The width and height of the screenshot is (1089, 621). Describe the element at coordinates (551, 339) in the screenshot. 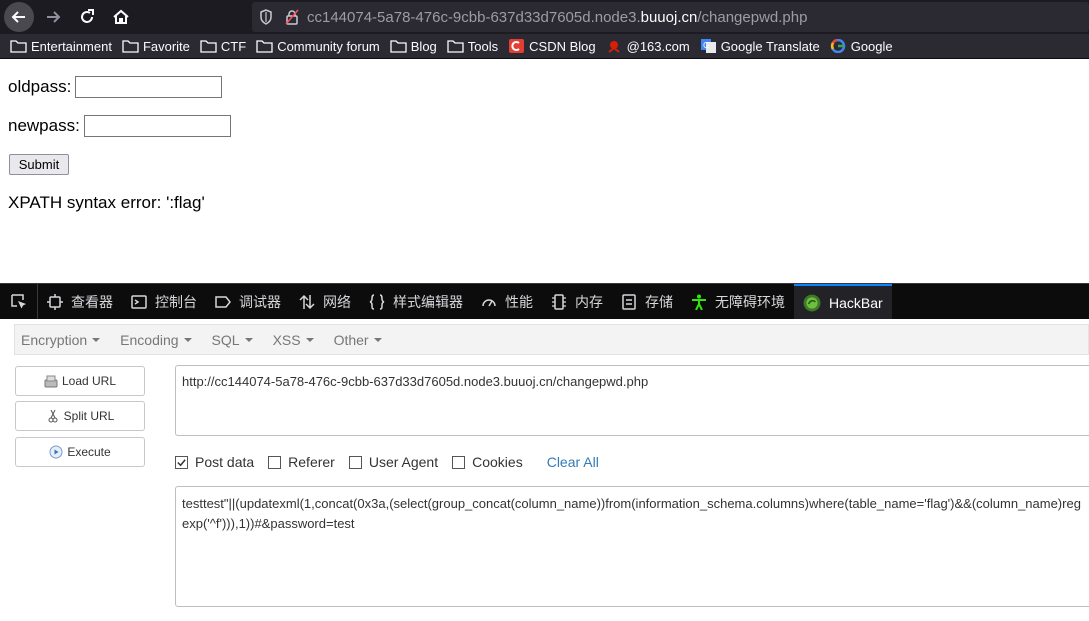

I see `hackbar-menu: Encryption Encoding SQL XSS Other` at that location.